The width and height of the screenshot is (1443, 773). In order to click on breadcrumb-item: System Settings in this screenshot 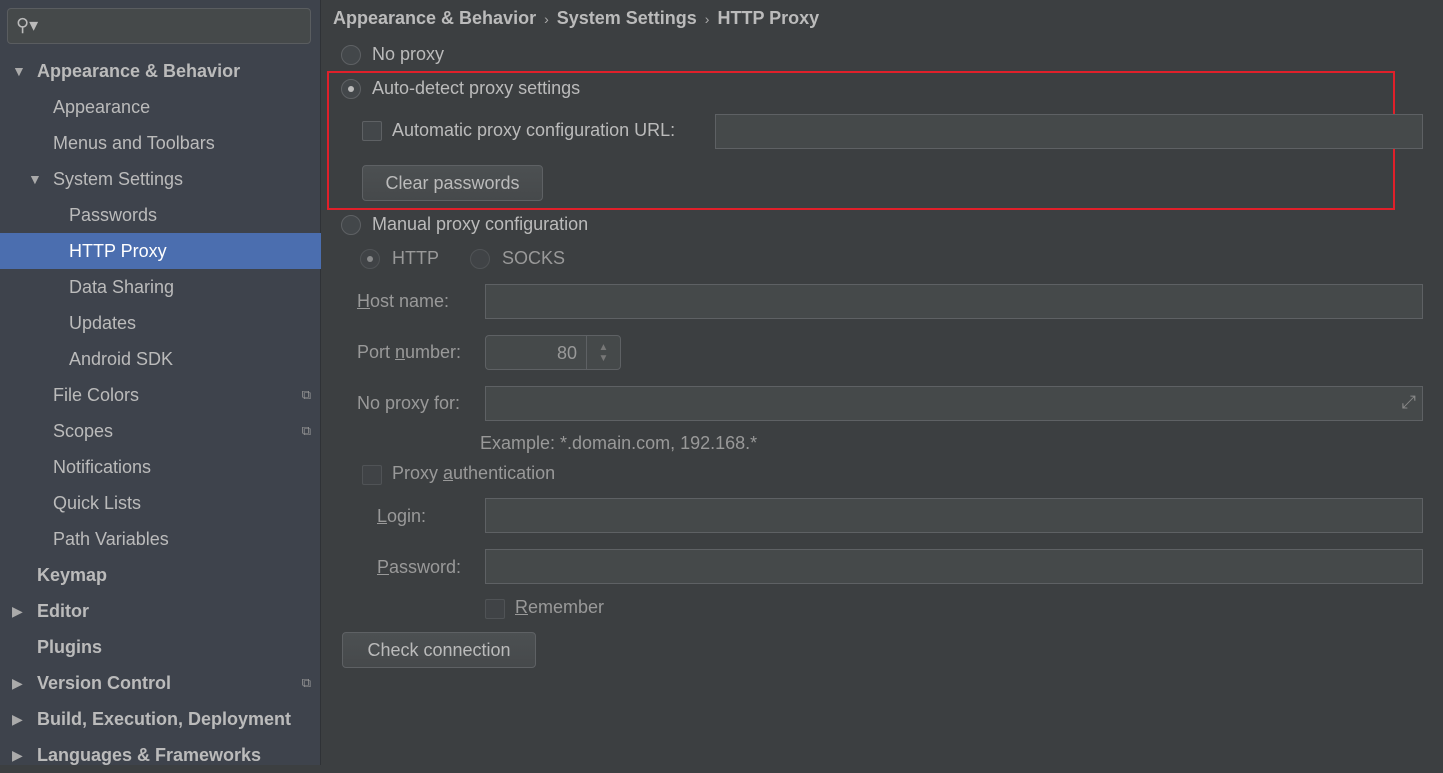, I will do `click(627, 18)`.